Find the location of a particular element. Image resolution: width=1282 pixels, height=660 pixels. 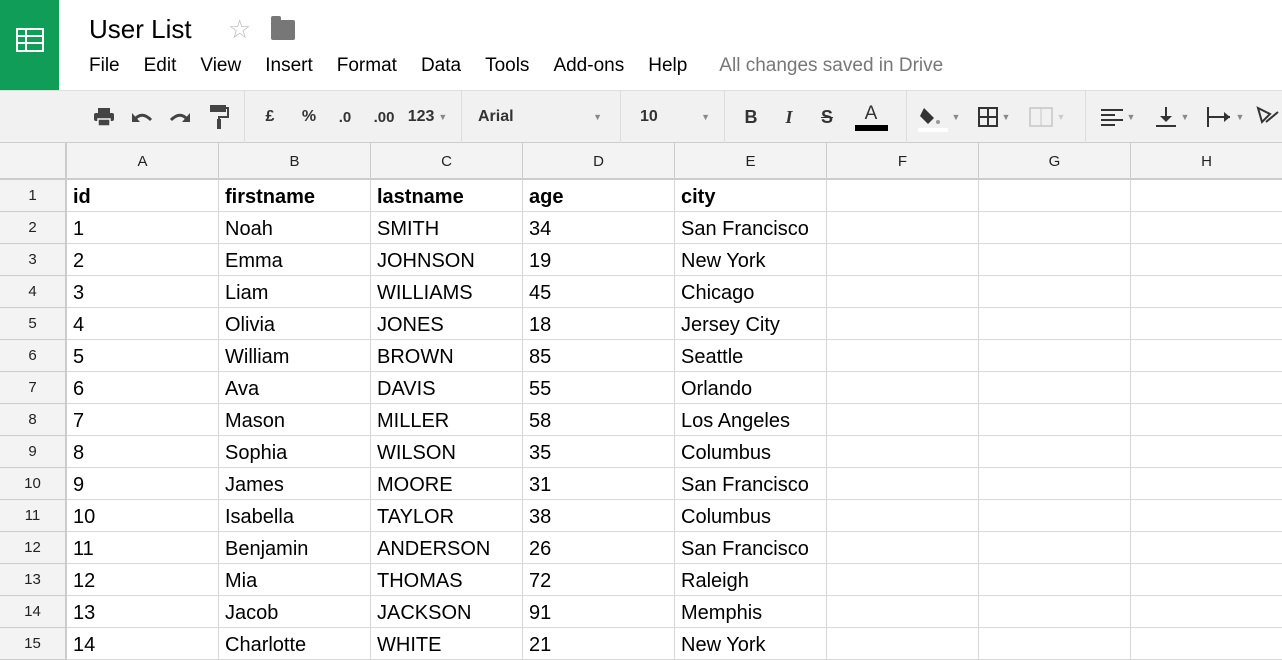

column-header-g: G is located at coordinates (1055, 161).